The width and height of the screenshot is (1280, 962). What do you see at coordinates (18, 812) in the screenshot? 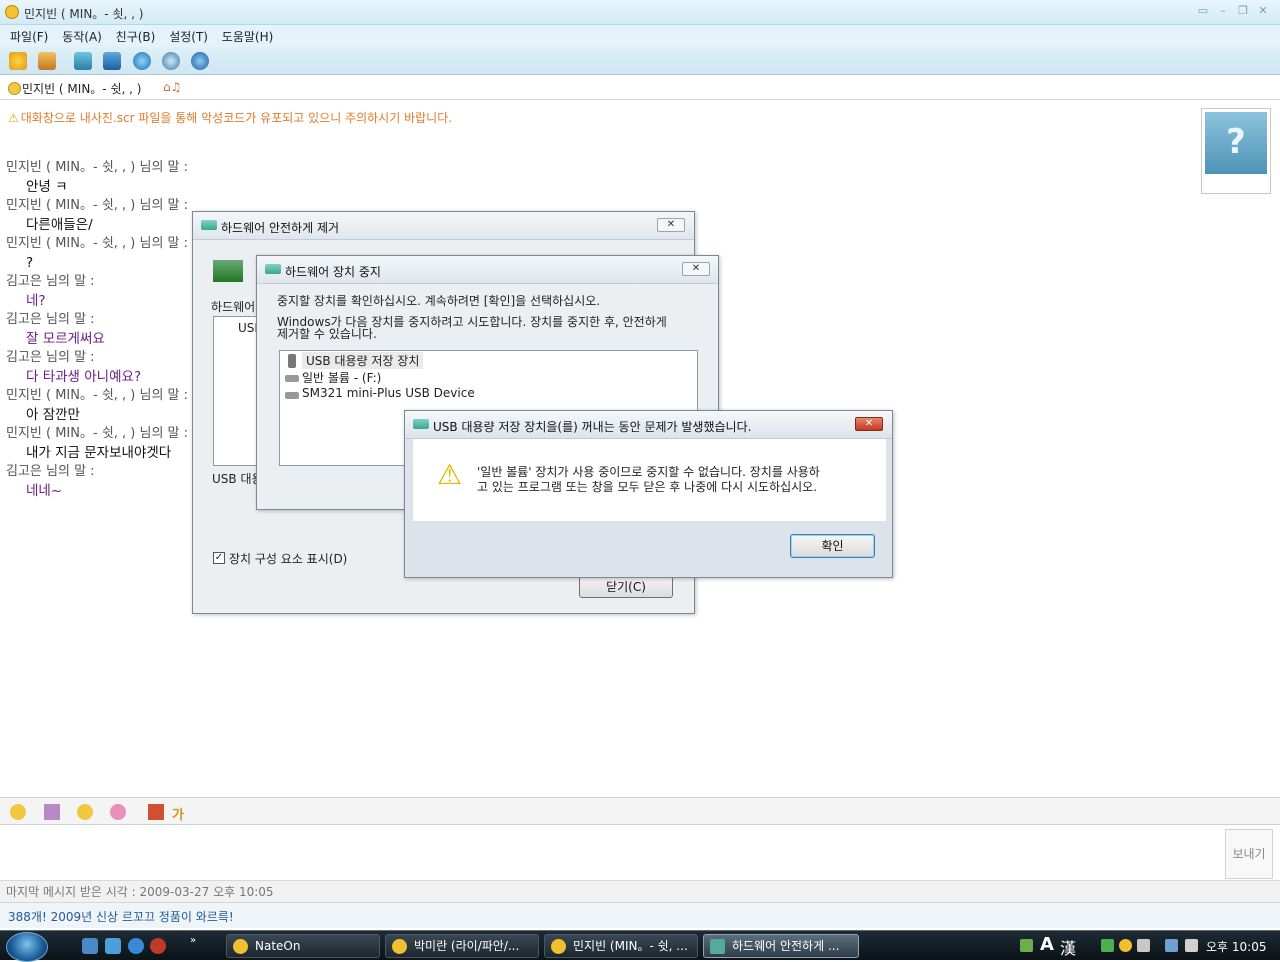
I see `emoticon-icon` at bounding box center [18, 812].